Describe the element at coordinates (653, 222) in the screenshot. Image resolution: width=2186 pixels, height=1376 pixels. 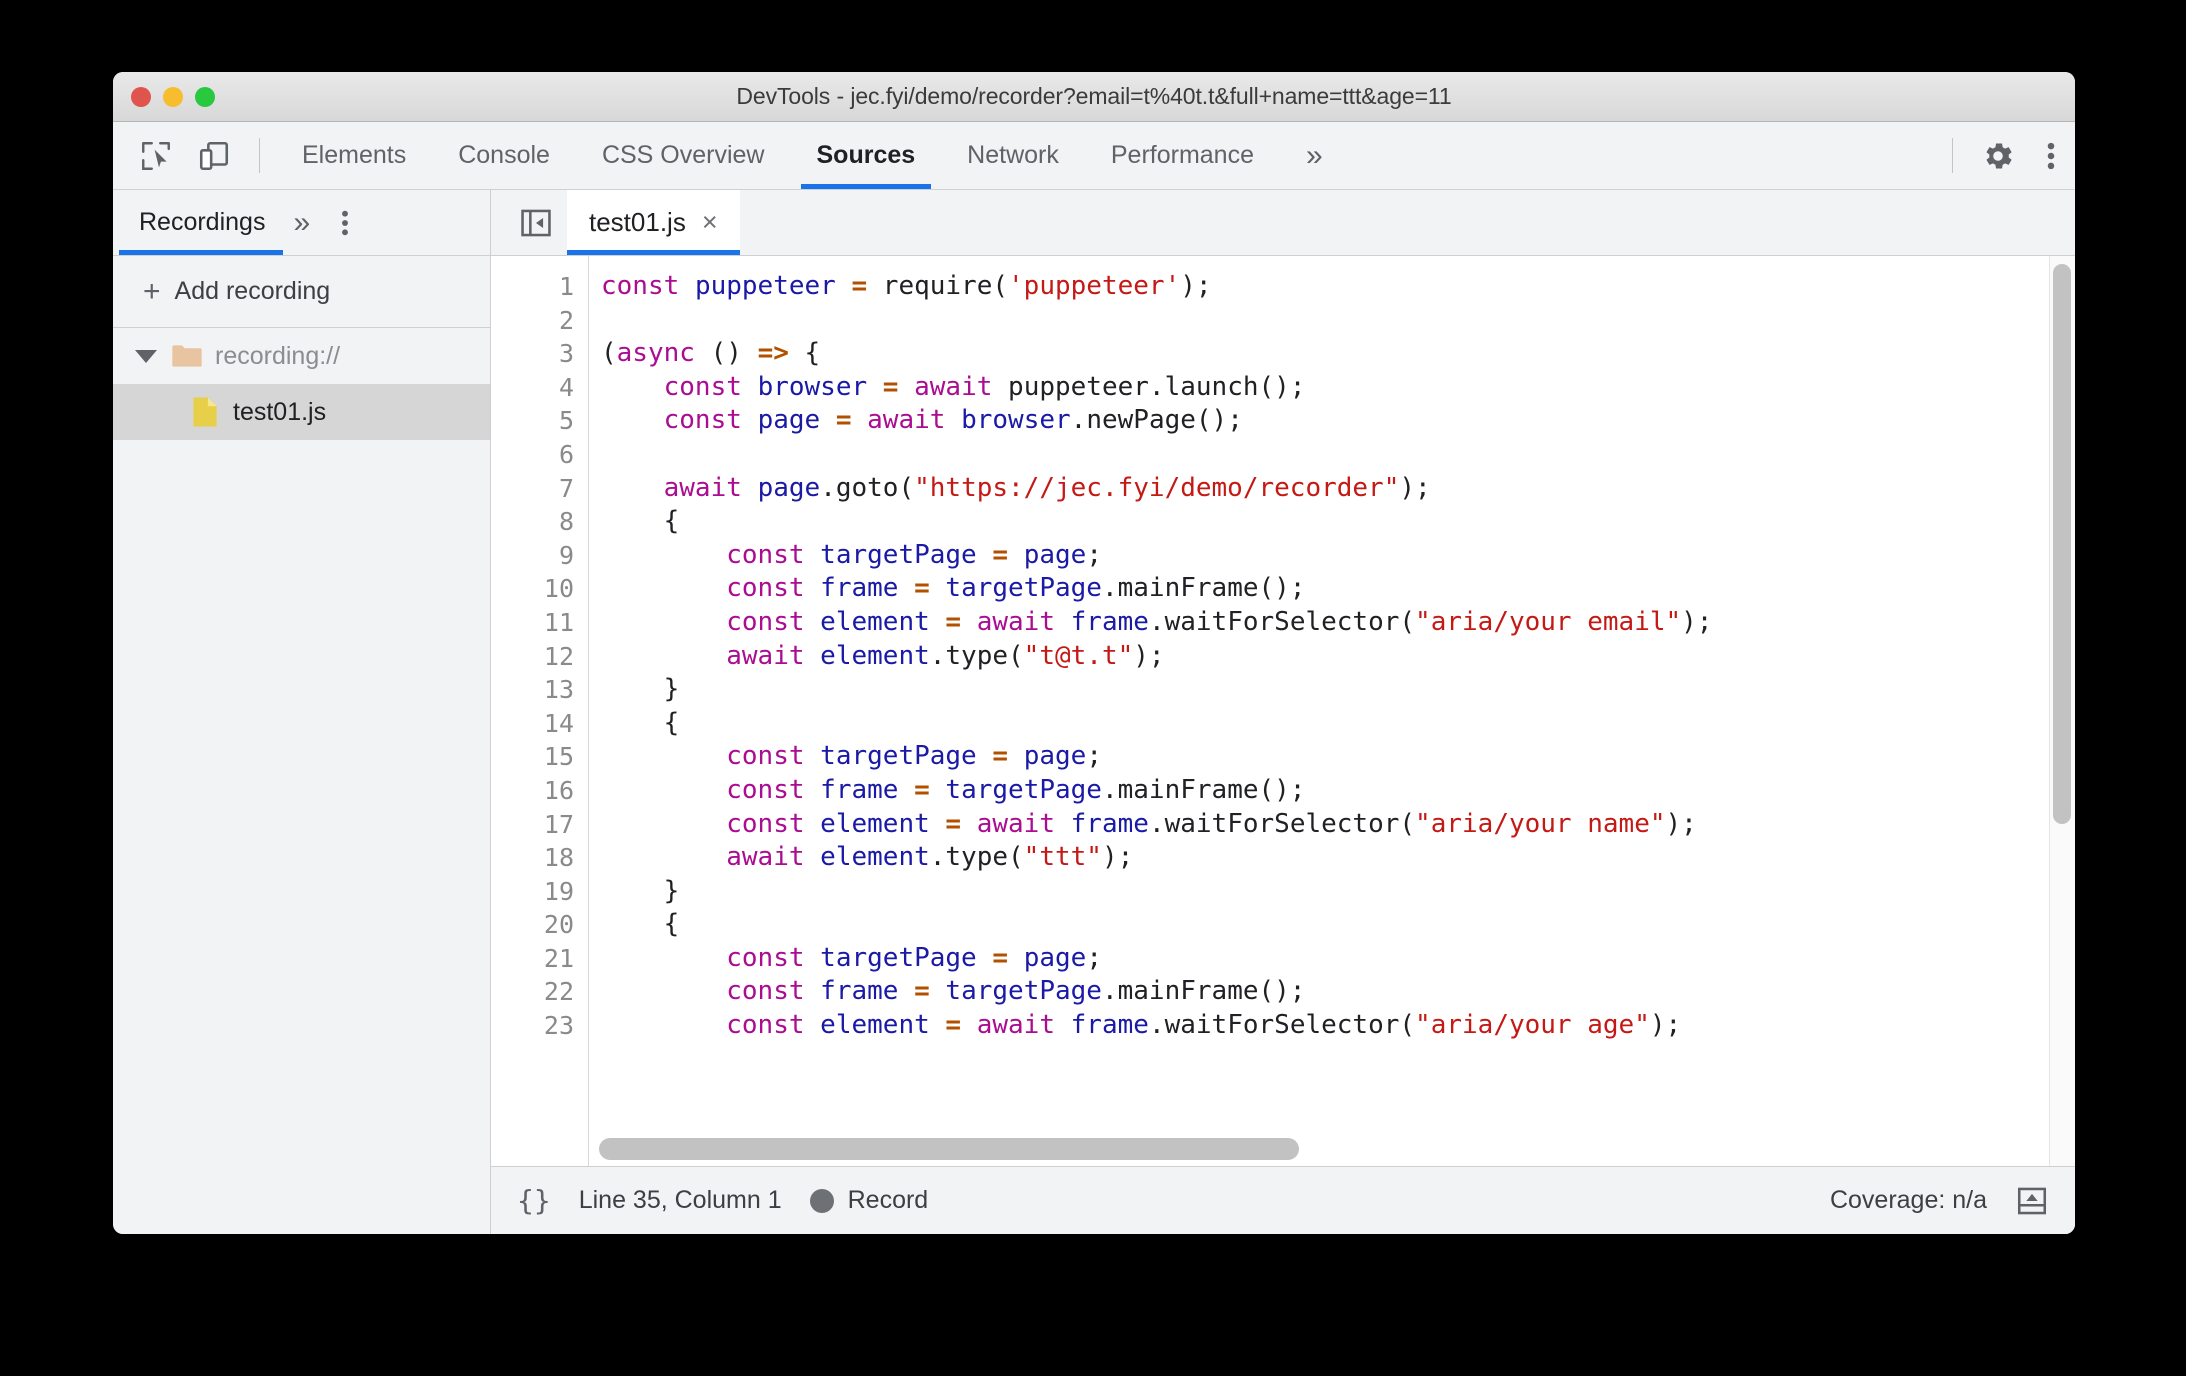
I see `editor-tab-test01-js: test01.js ×` at that location.